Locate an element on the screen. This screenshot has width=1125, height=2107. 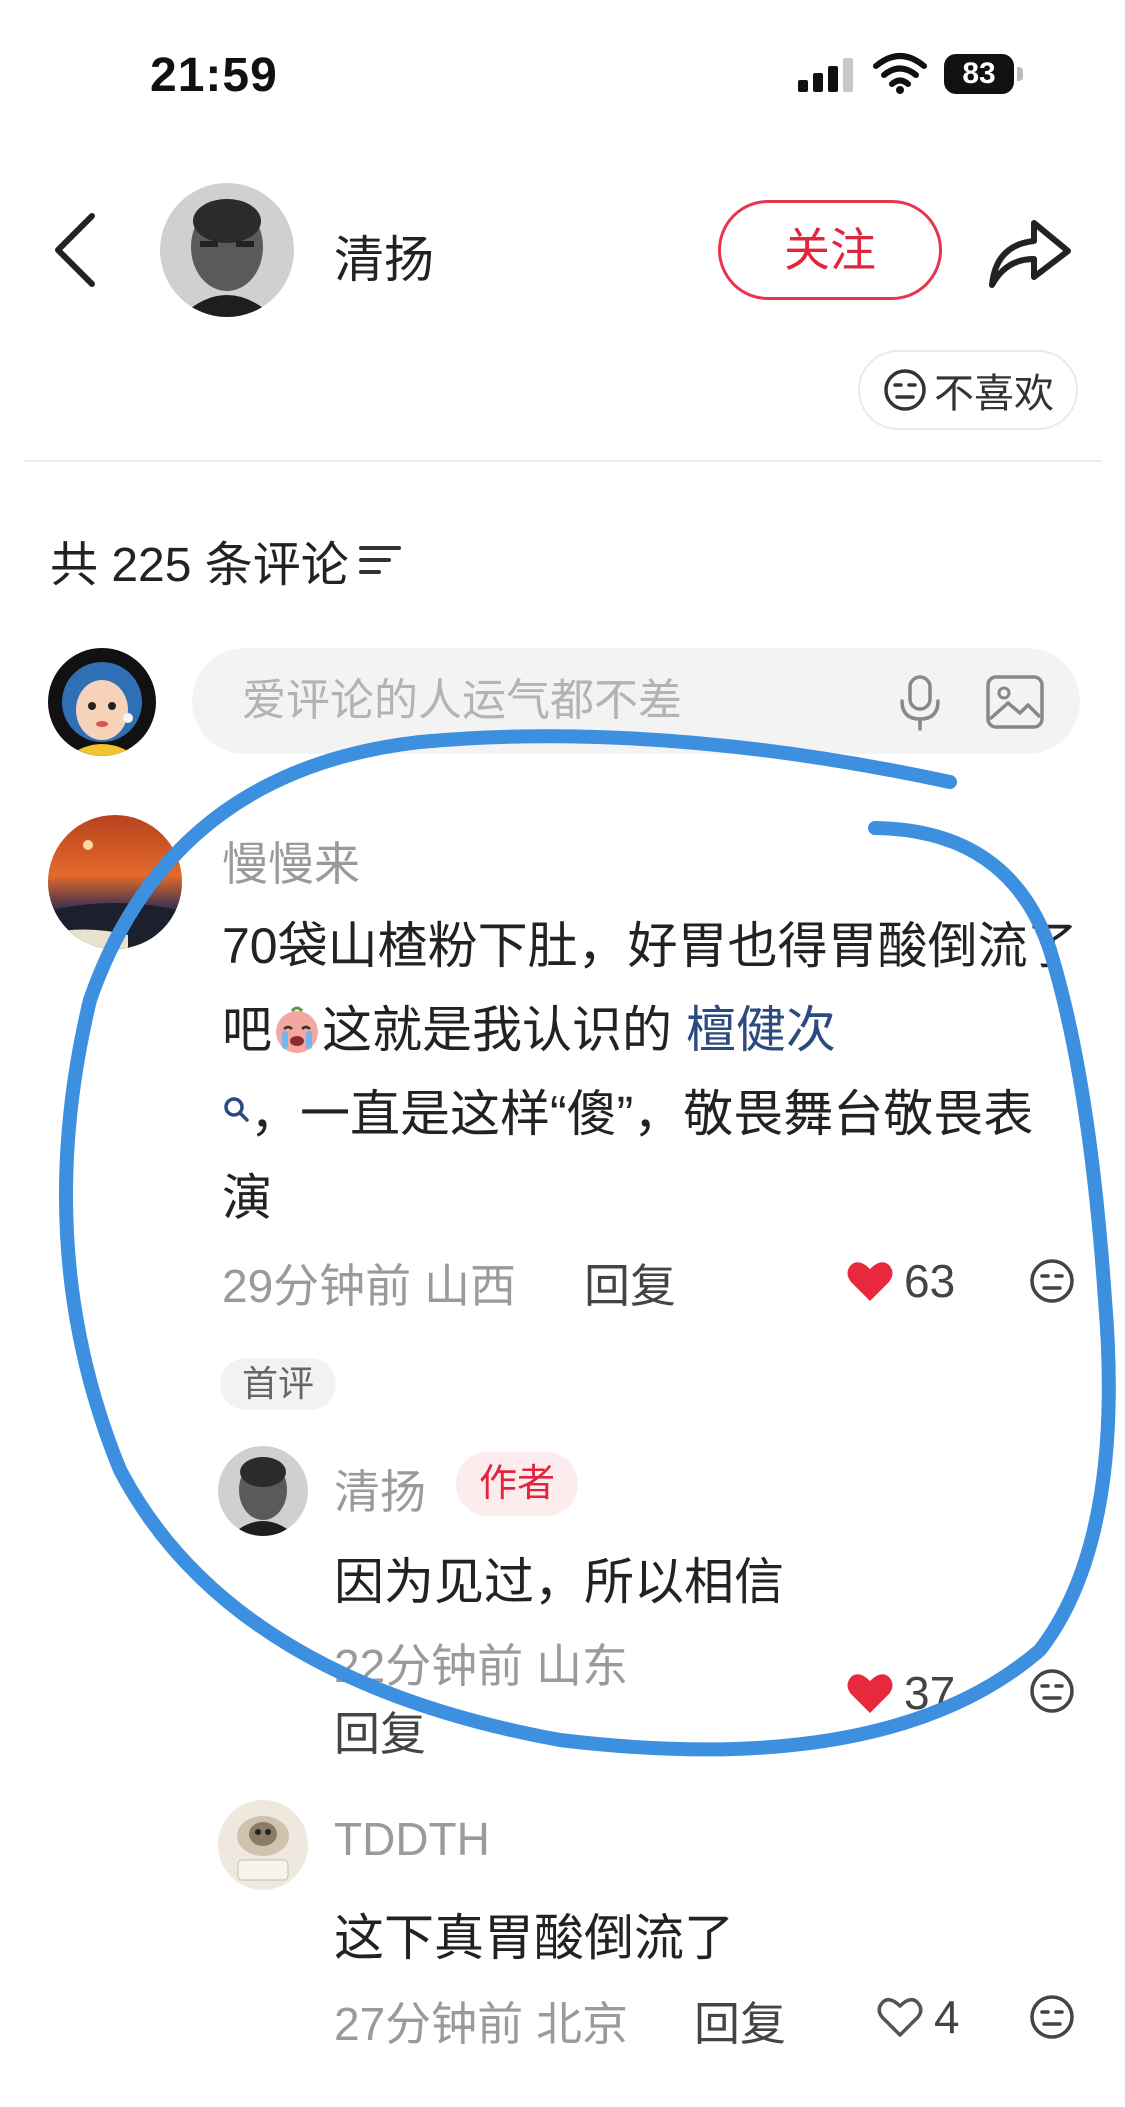
author-badge: 作者 is located at coordinates (517, 1484).